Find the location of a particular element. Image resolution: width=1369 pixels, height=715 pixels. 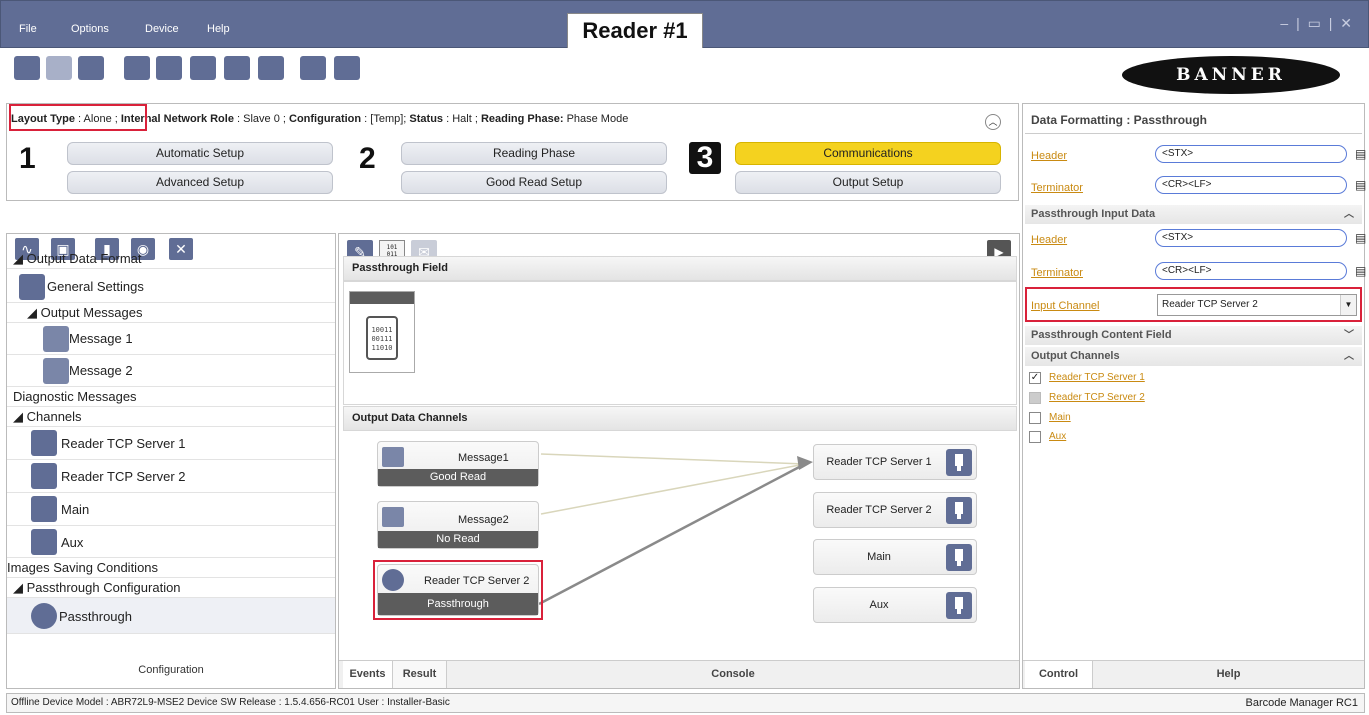

edit-pi-header-icon: ▤ is located at coordinates (1361, 238).